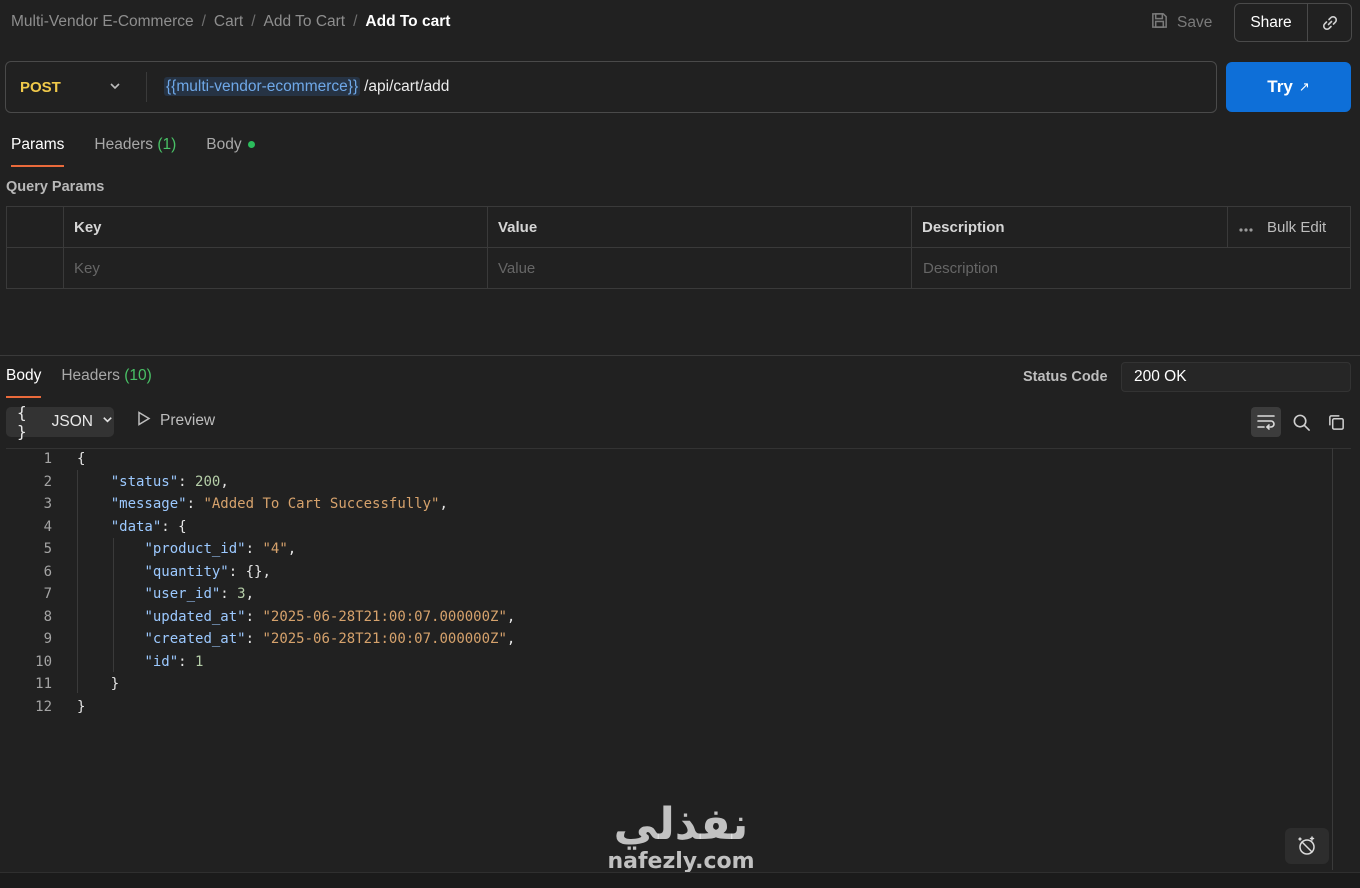  I want to click on try-button: Try ↗, so click(1288, 87).